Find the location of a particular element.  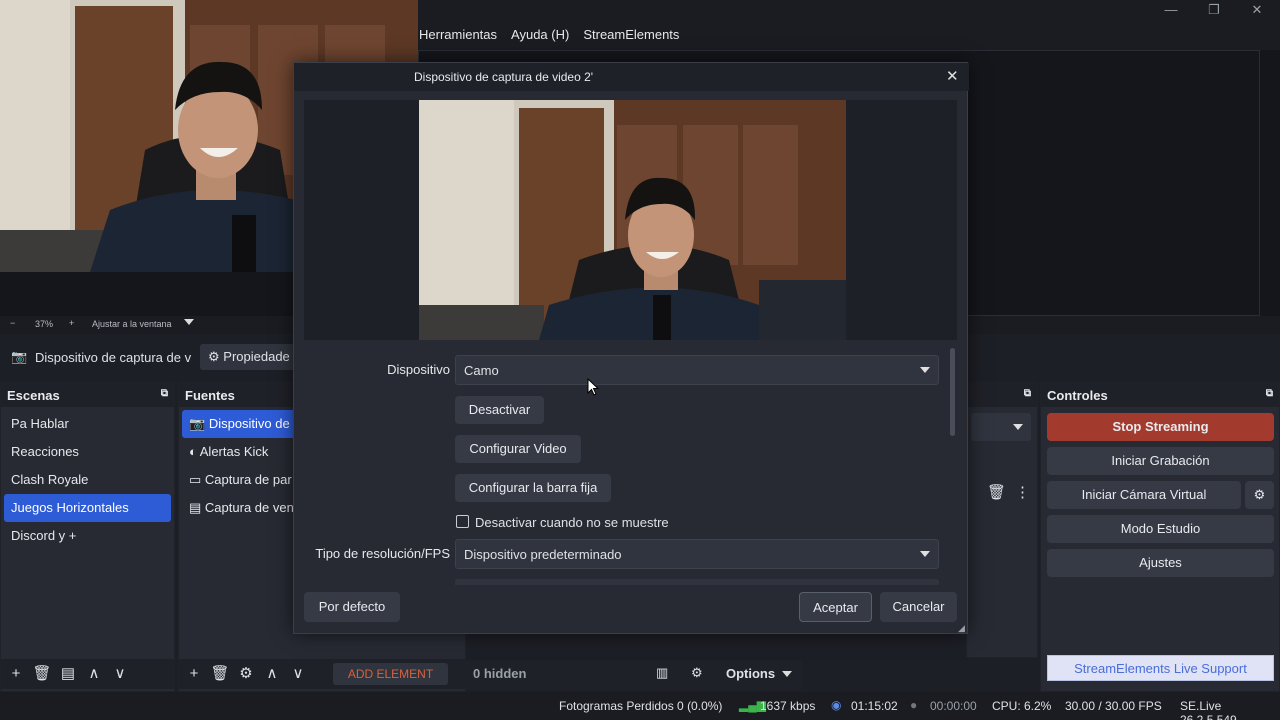

virtual-camera-gear-icon: ⚙ is located at coordinates (1259, 495).